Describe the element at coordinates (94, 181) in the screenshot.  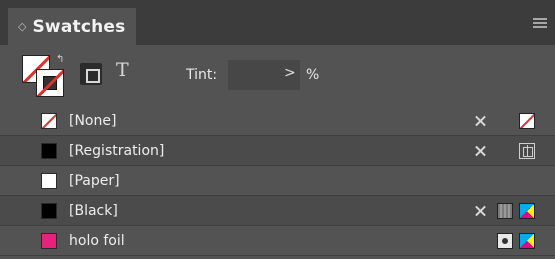
I see `swatch-label: [Paper]` at that location.